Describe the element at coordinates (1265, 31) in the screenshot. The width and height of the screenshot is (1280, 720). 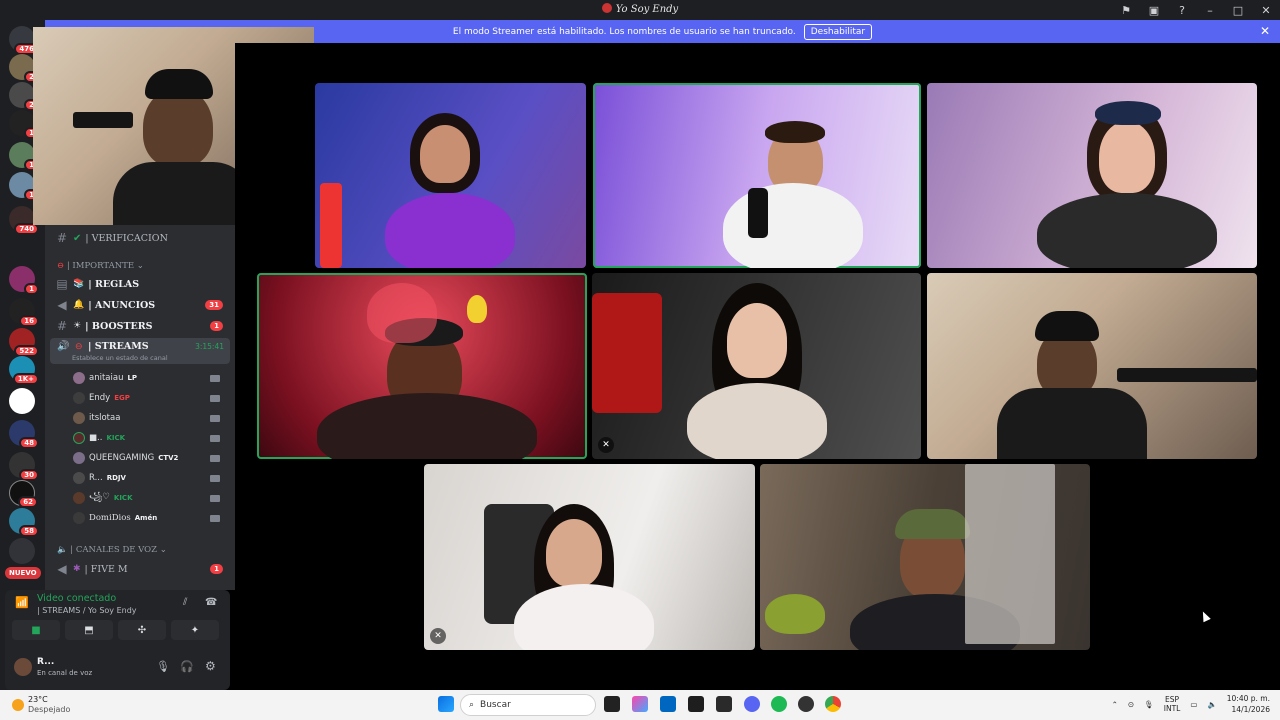
I see `close-icon: ✕` at that location.